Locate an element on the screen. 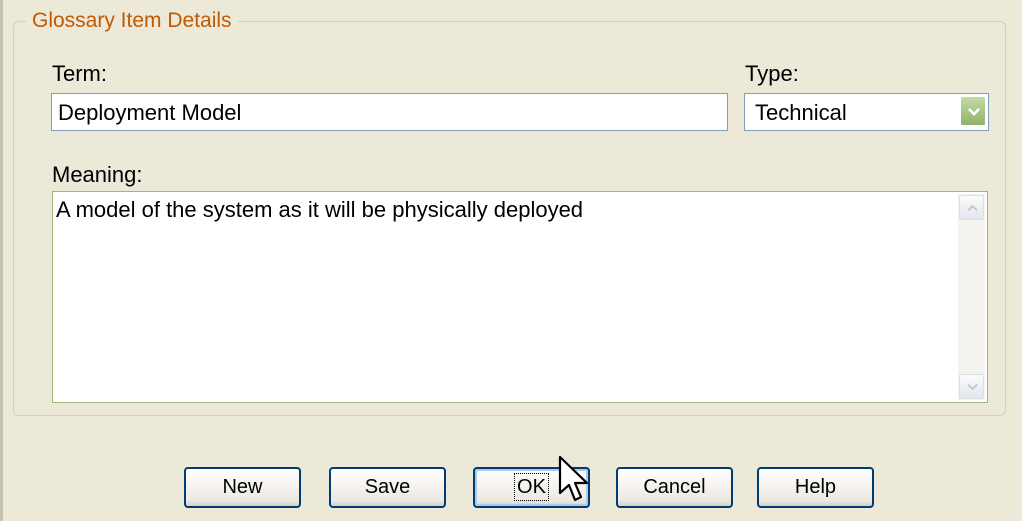 The width and height of the screenshot is (1029, 521). save-button-label: Save is located at coordinates (387, 487).